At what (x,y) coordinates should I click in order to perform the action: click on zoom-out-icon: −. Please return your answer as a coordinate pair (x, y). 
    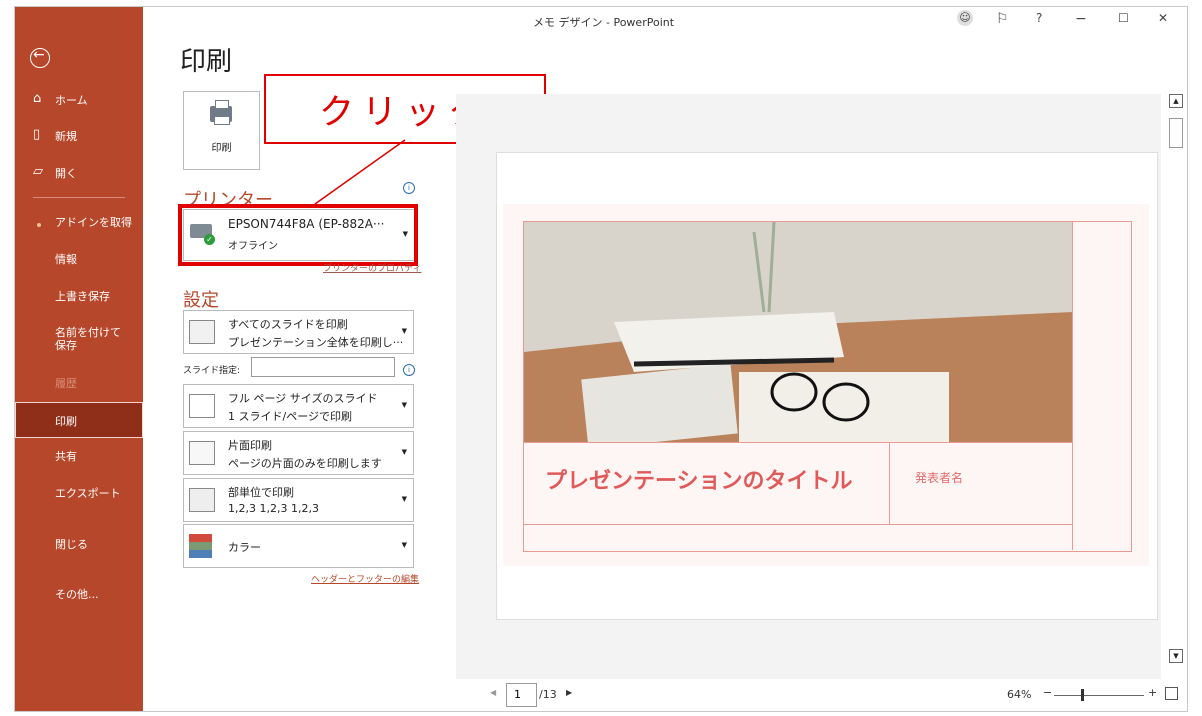
    Looking at the image, I should click on (1047, 692).